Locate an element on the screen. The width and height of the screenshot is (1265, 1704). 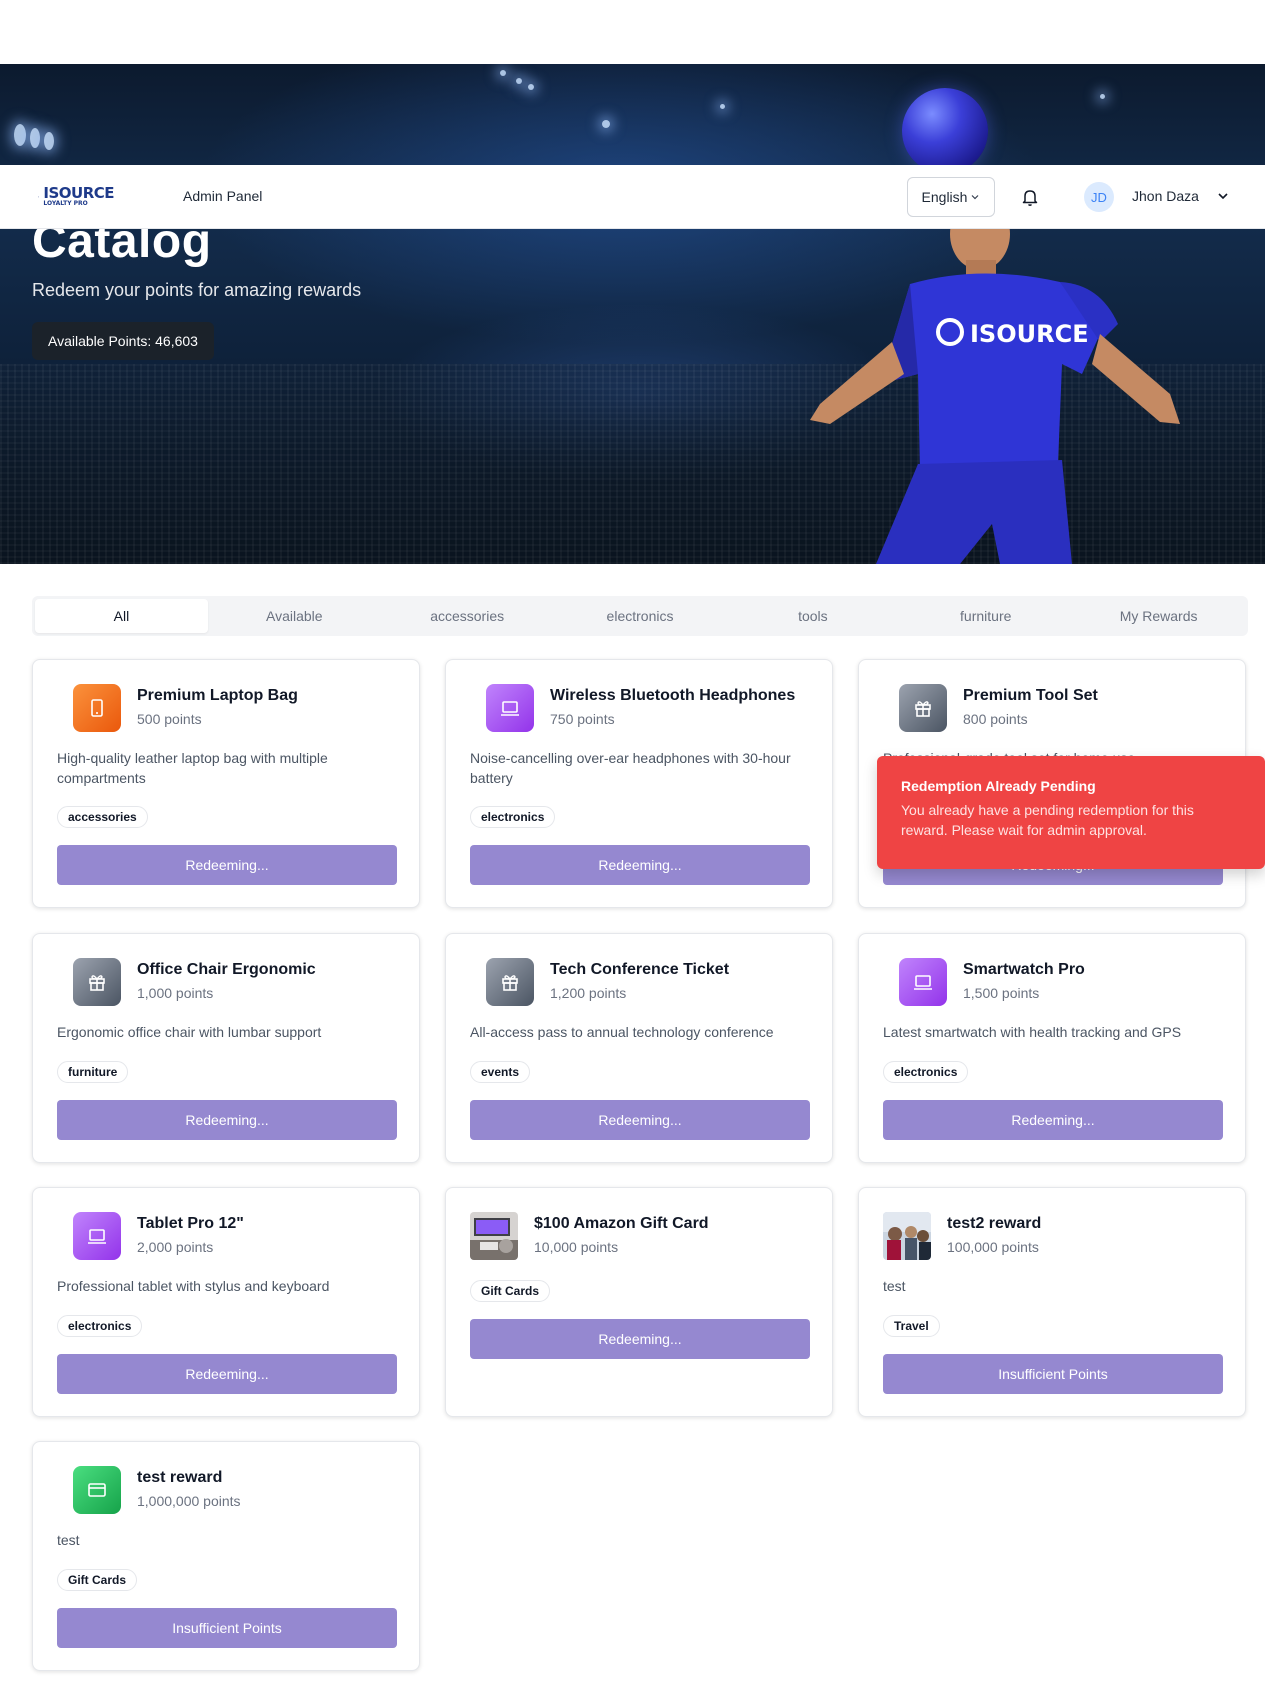
admin-panel-link: Admin Panel is located at coordinates (222, 196).